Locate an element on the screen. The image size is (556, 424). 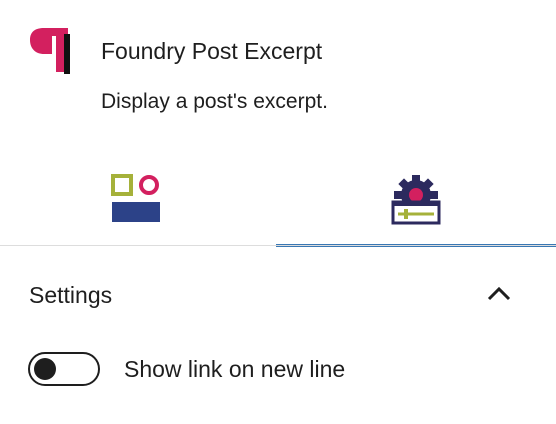
settings-title: Settings is located at coordinates (71, 295).